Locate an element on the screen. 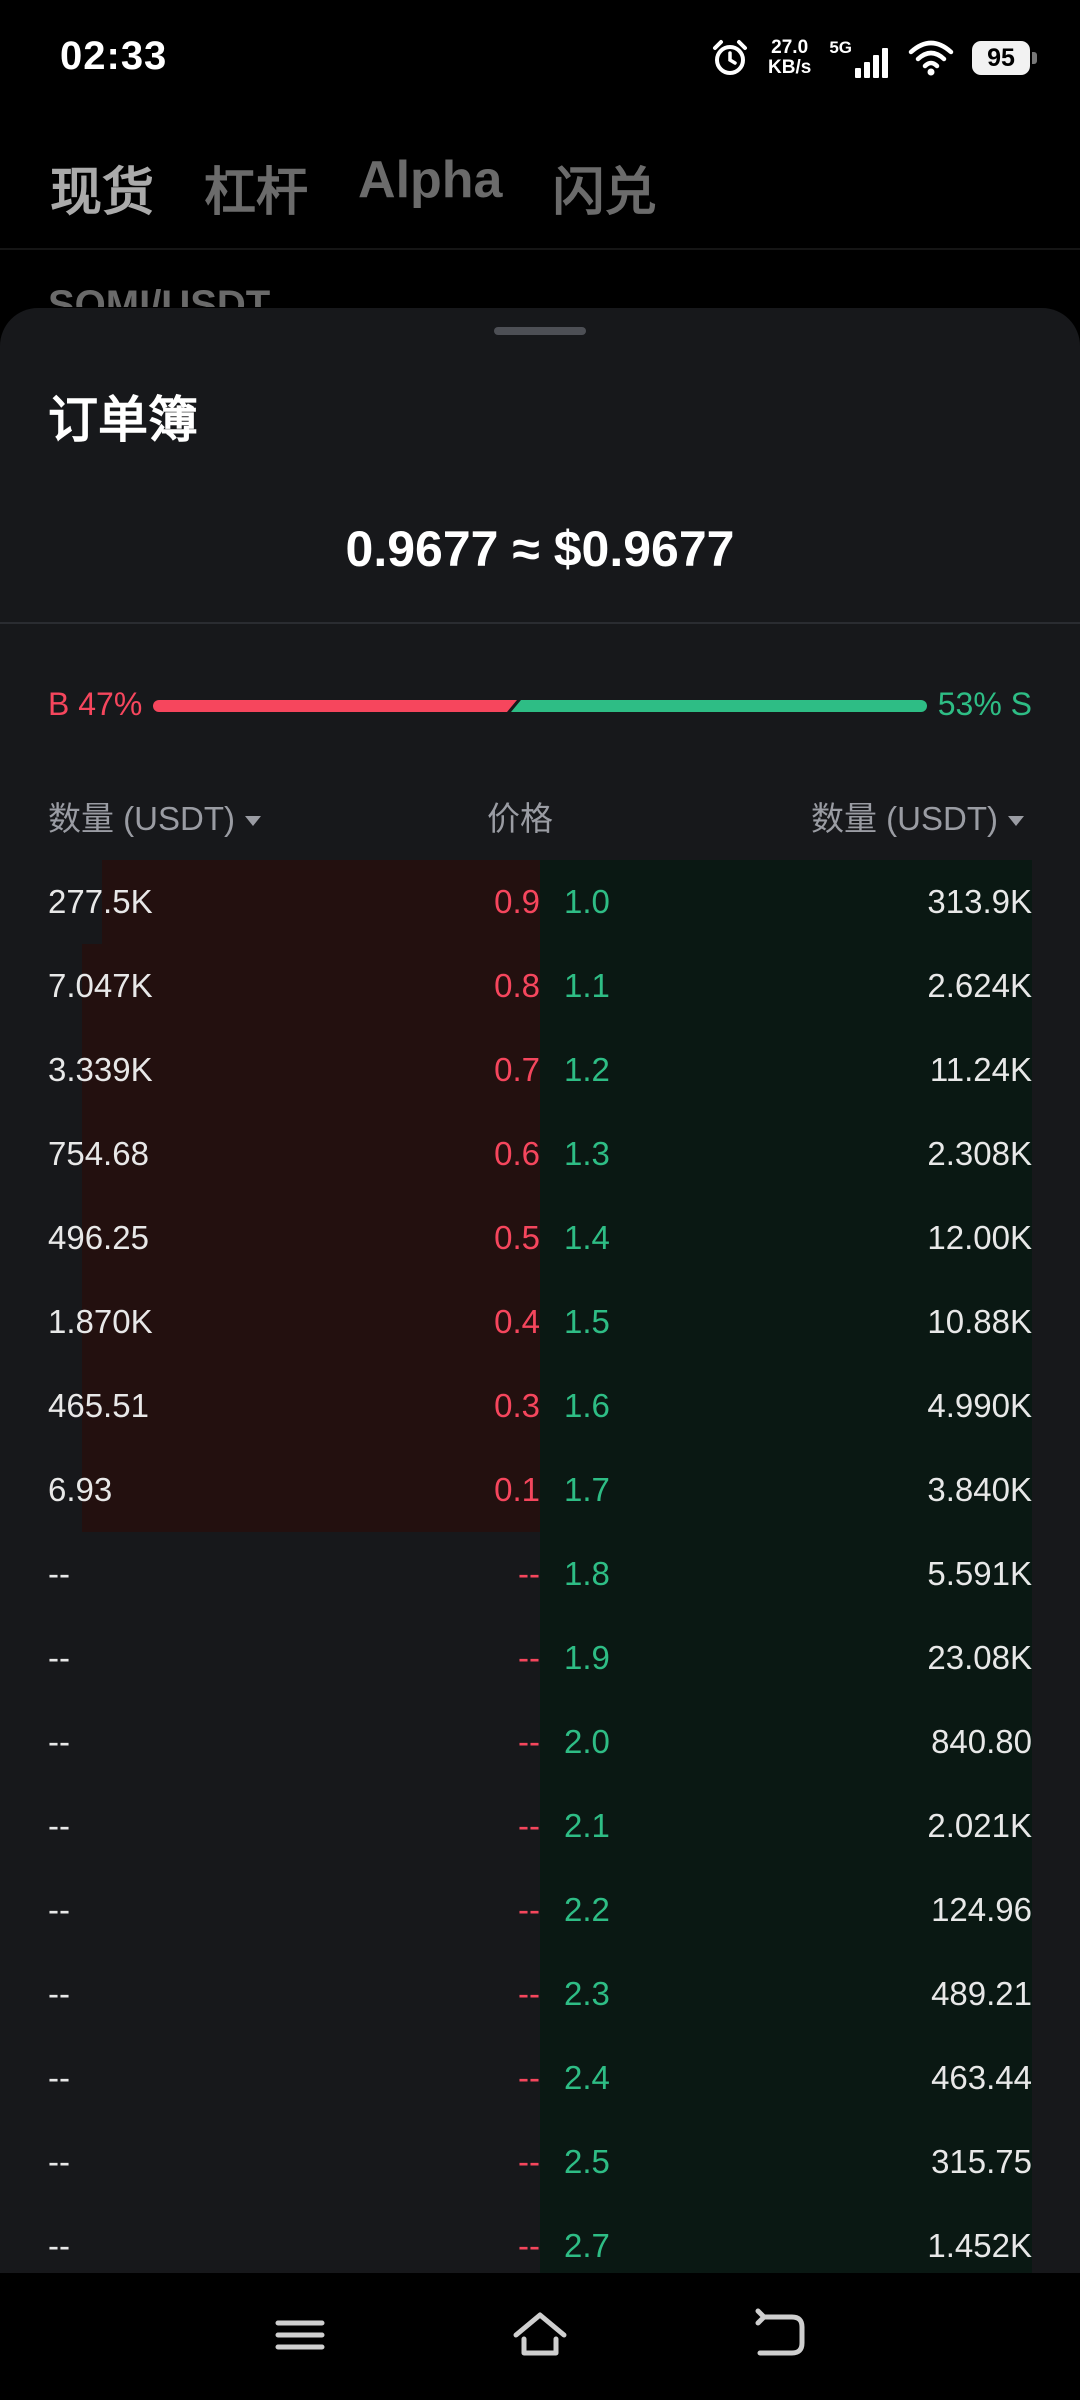 This screenshot has width=1080, height=2400. tab-alpha: Alpha is located at coordinates (430, 187).